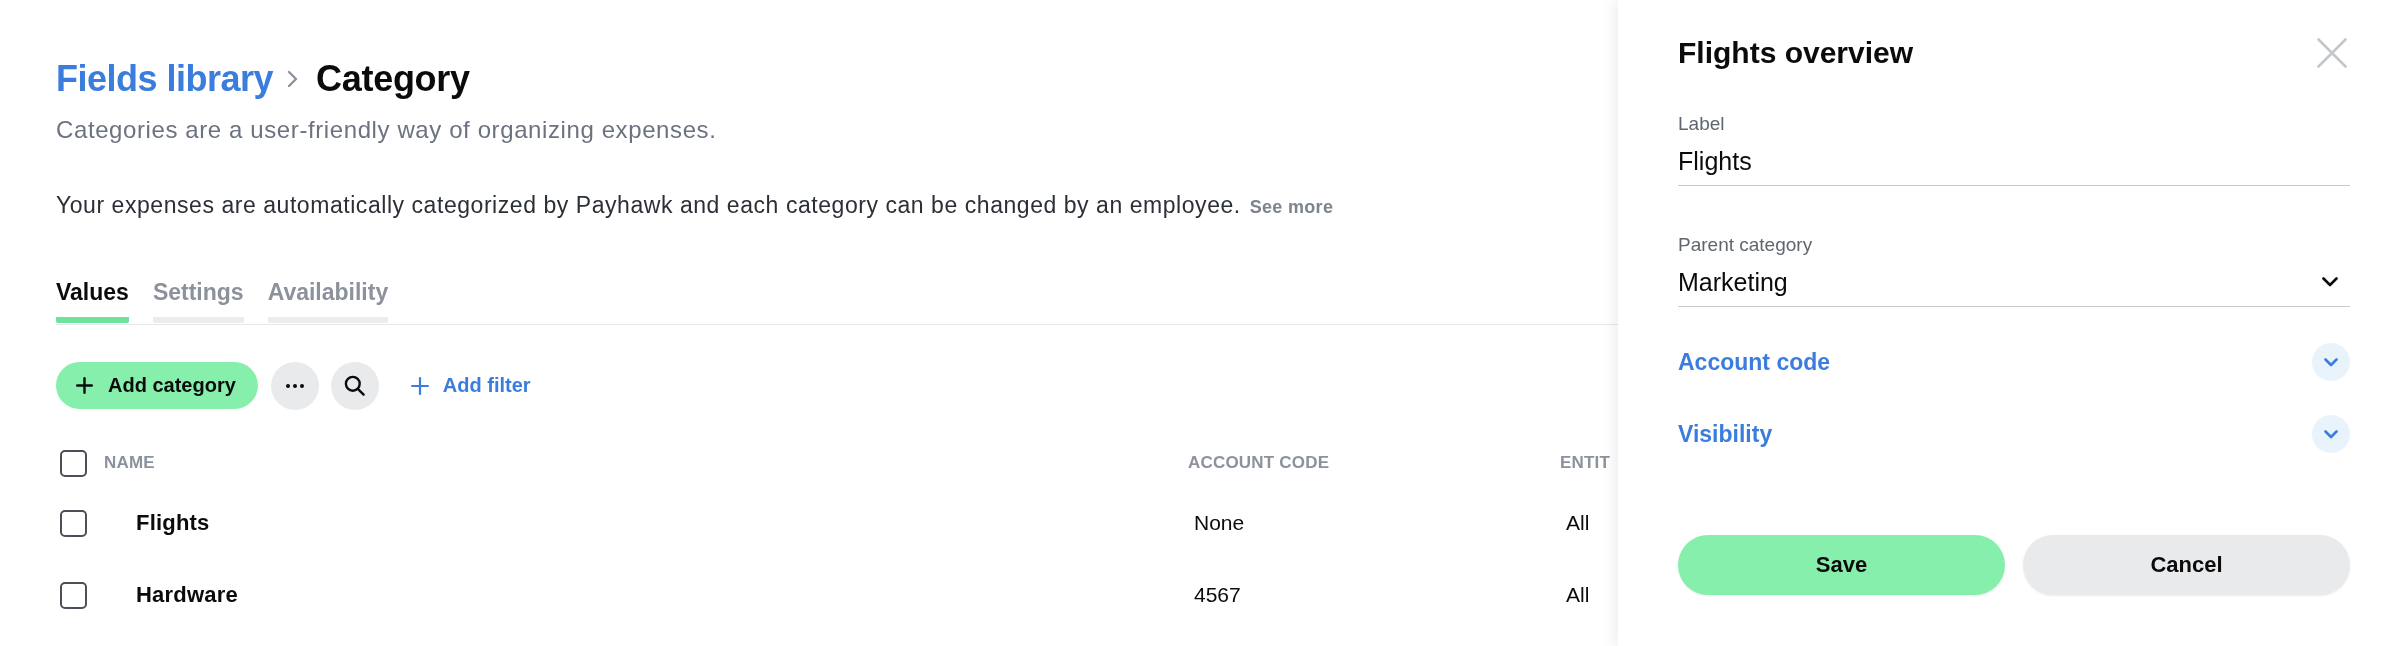  Describe the element at coordinates (2014, 434) in the screenshot. I see `section-toggle: Visibility` at that location.